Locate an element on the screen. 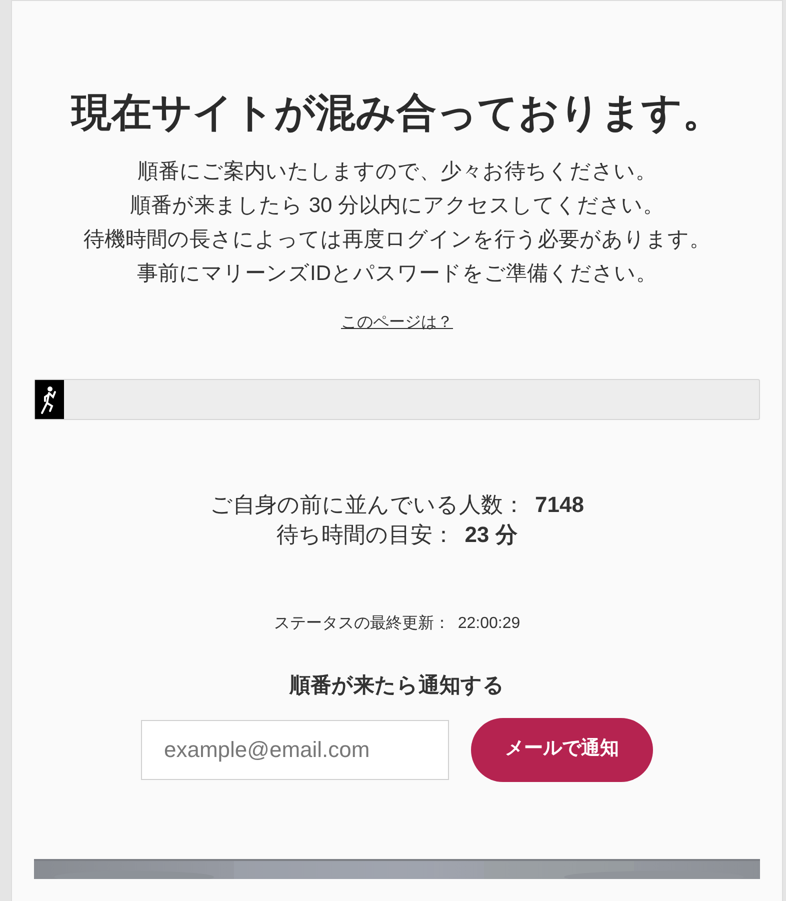  stat-value: 23 分 is located at coordinates (491, 535).